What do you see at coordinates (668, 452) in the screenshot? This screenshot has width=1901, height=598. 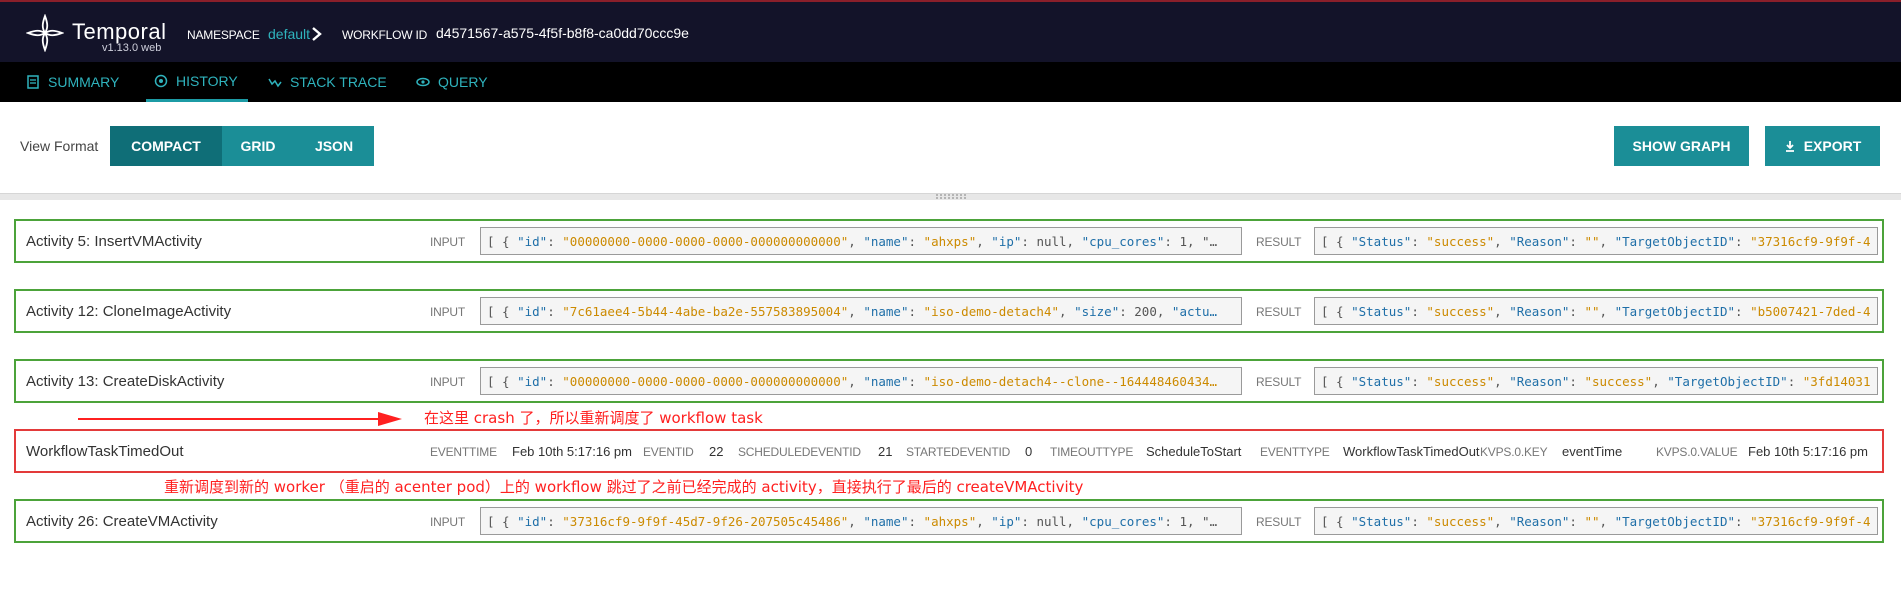 I see `field-key: EVENTID` at bounding box center [668, 452].